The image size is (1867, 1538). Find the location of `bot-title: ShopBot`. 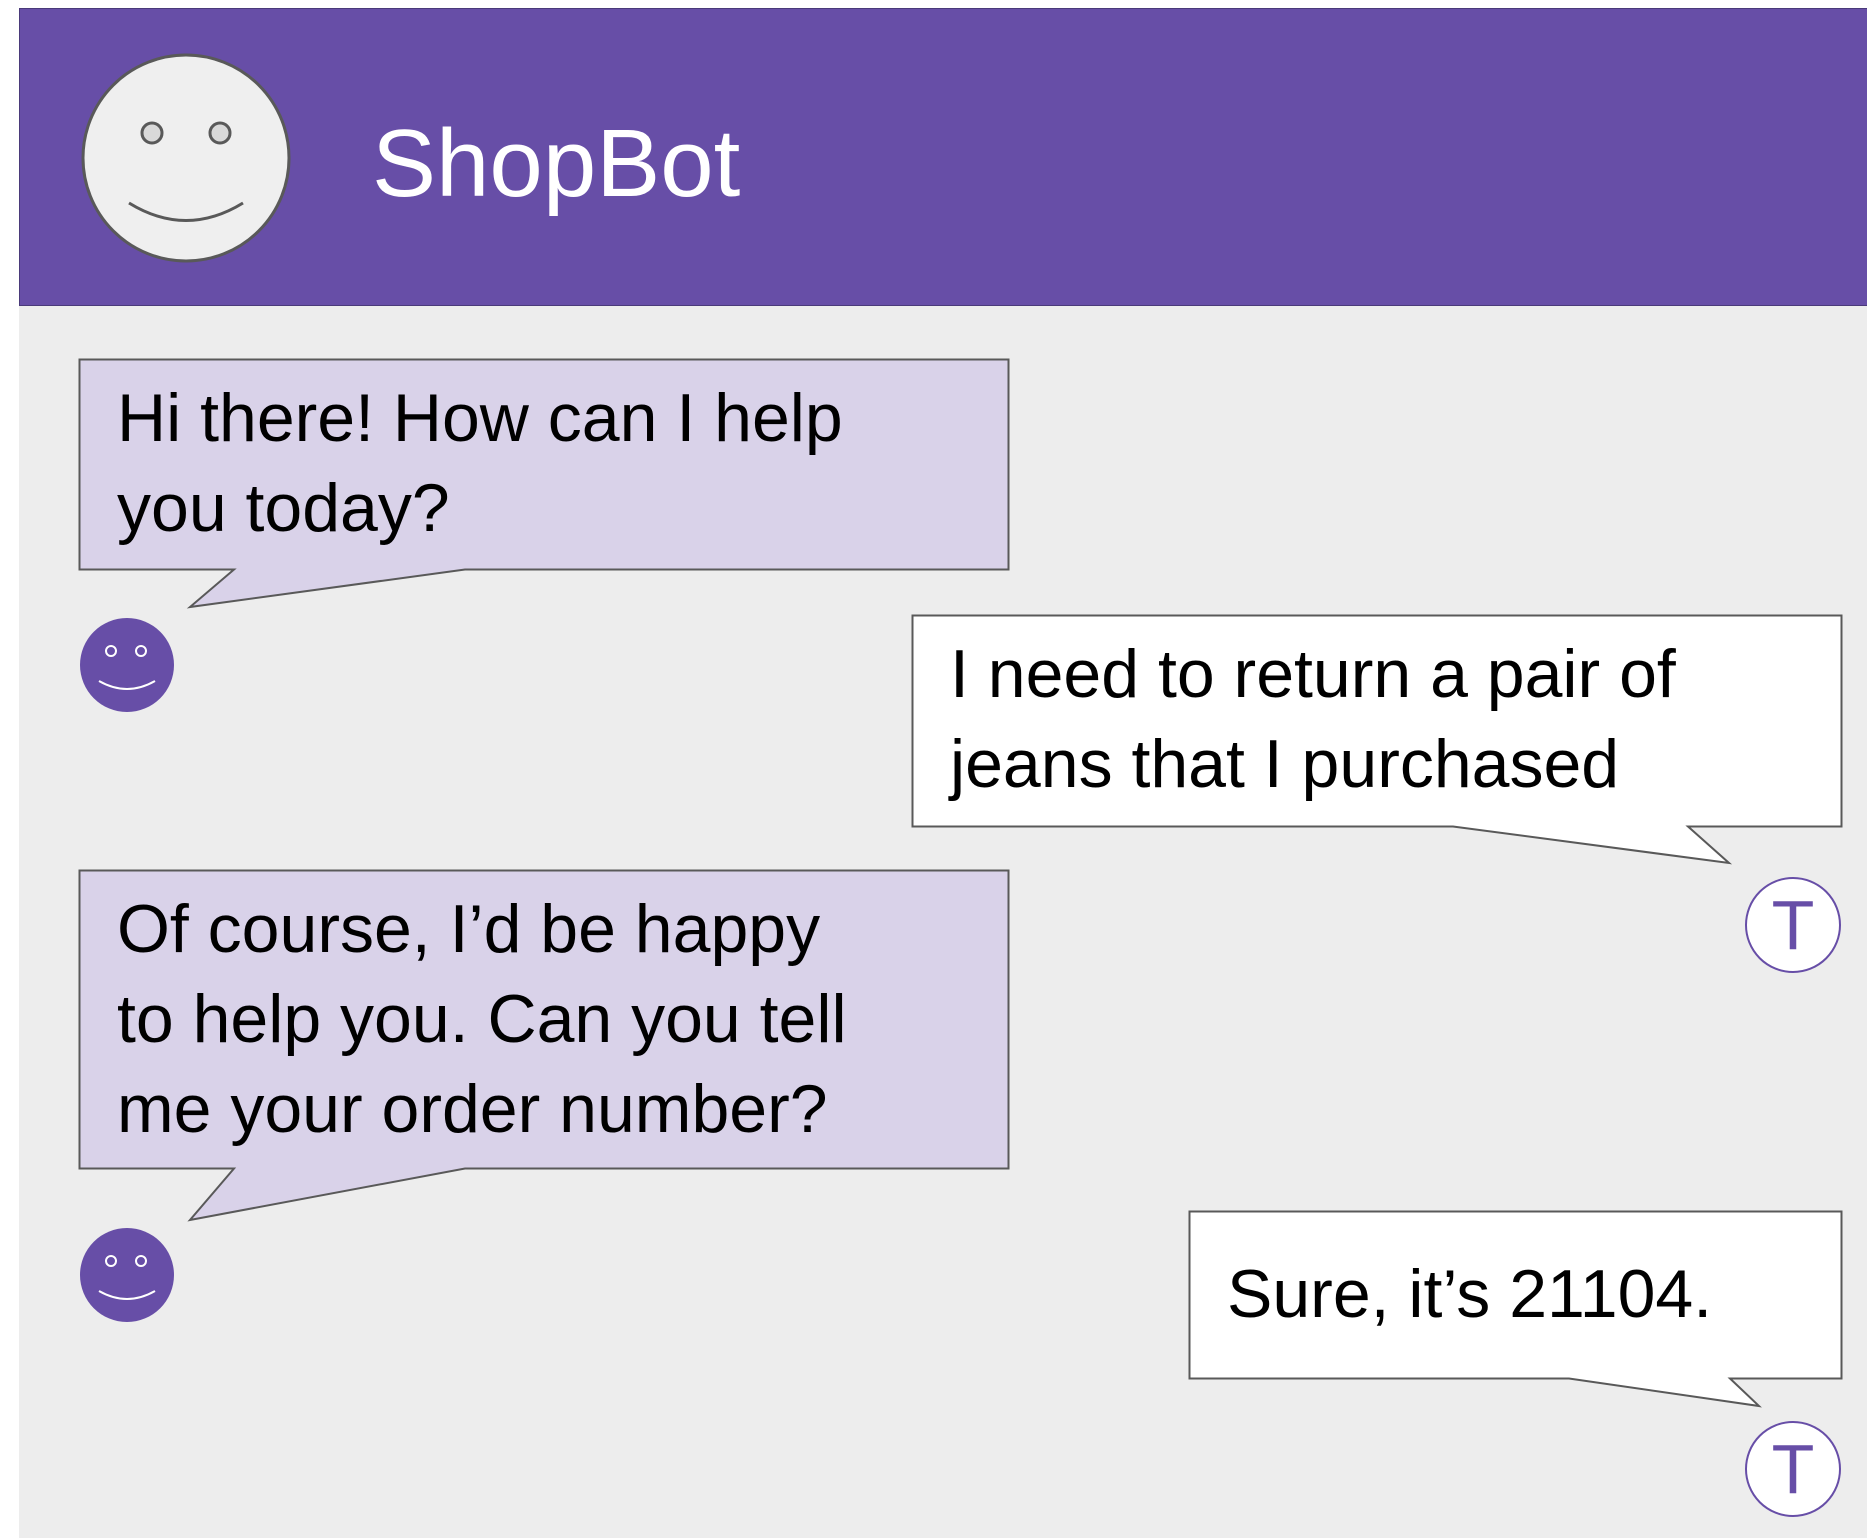

bot-title: ShopBot is located at coordinates (556, 163).